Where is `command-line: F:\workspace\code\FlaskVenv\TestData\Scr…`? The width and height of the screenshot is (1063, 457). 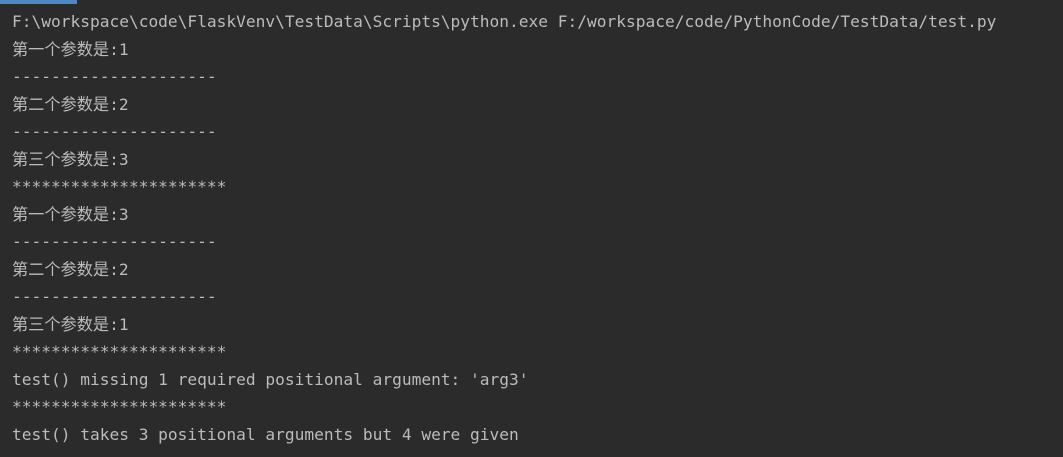 command-line: F:\workspace\code\FlaskVenv\TestData\Scr… is located at coordinates (504, 21).